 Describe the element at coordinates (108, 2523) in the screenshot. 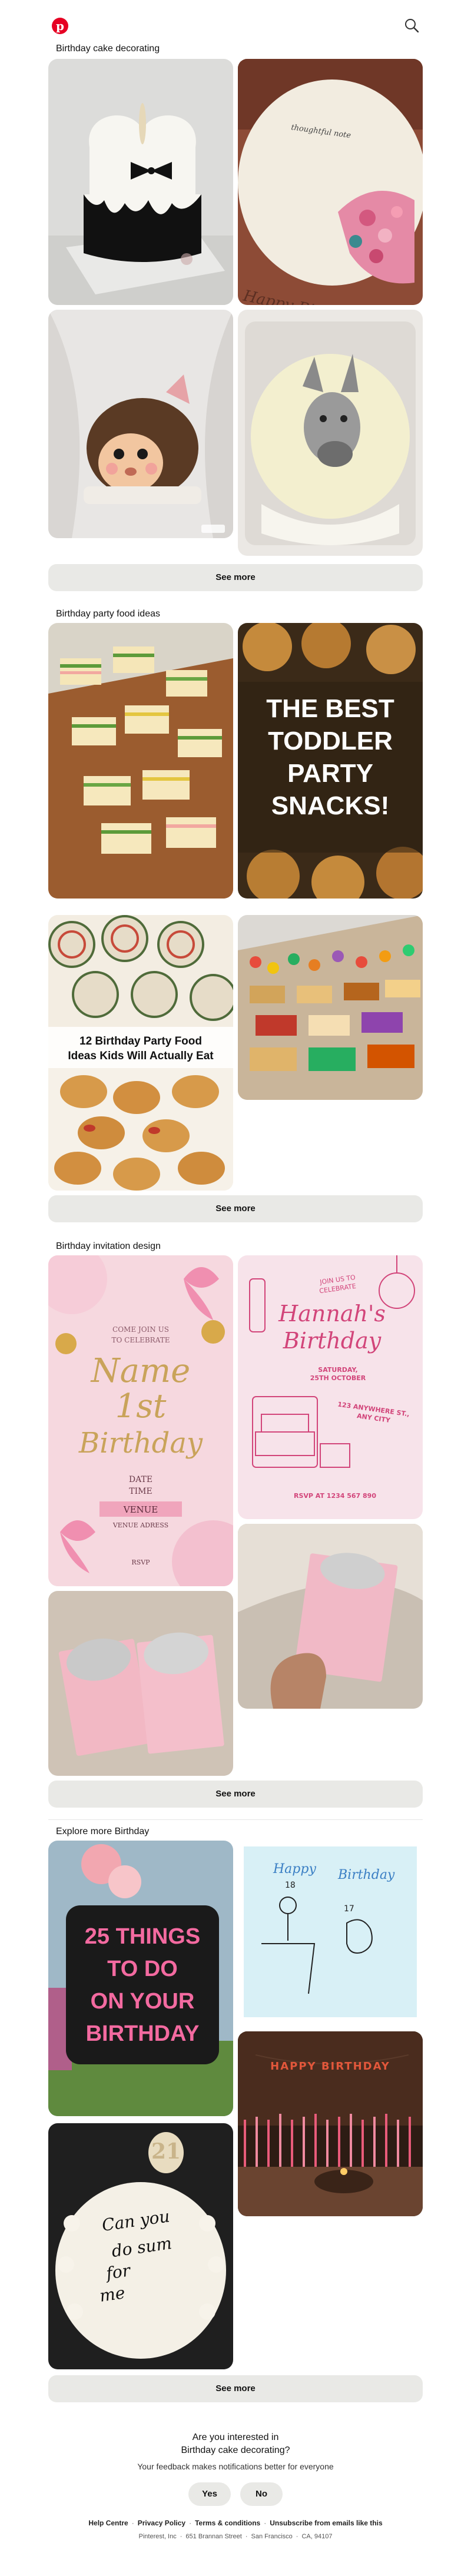

I see `footer-link-help: Help Centre` at that location.